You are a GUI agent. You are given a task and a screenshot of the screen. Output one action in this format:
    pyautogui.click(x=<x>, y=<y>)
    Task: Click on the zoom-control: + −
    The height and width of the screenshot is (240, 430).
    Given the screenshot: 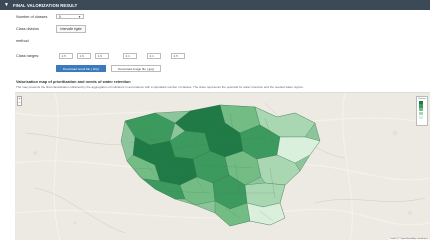 What is the action you would take?
    pyautogui.click(x=19, y=101)
    